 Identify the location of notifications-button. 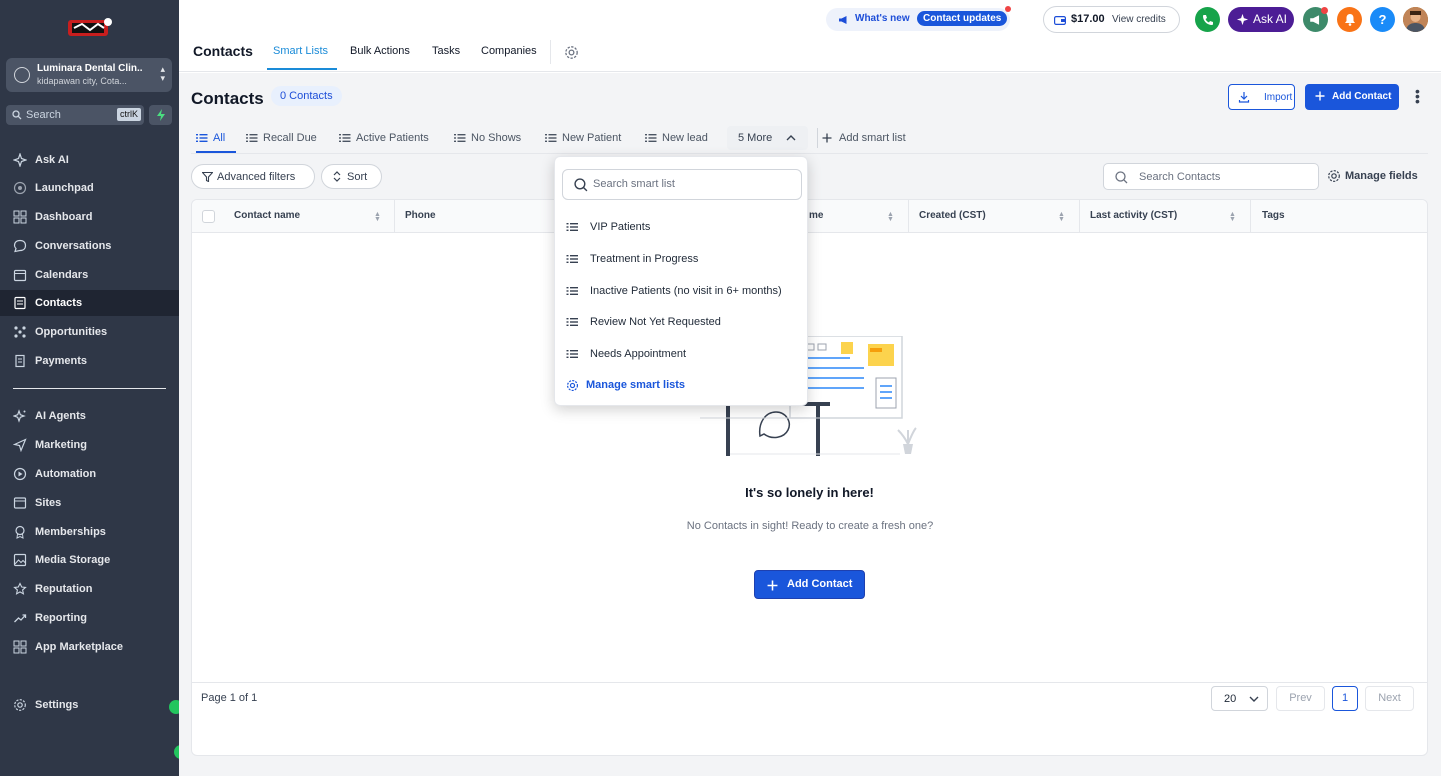
(1349, 19).